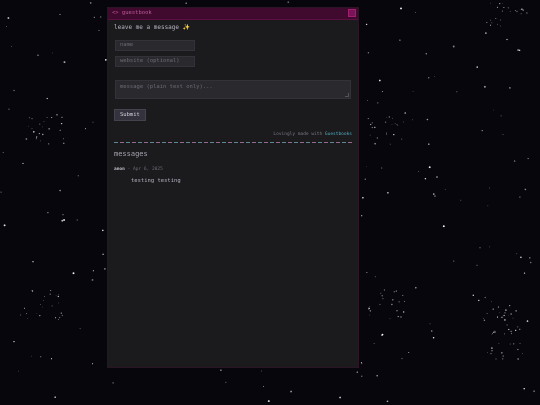 This screenshot has width=540, height=405. I want to click on form-prompt: leave me a message ✨, so click(152, 27).